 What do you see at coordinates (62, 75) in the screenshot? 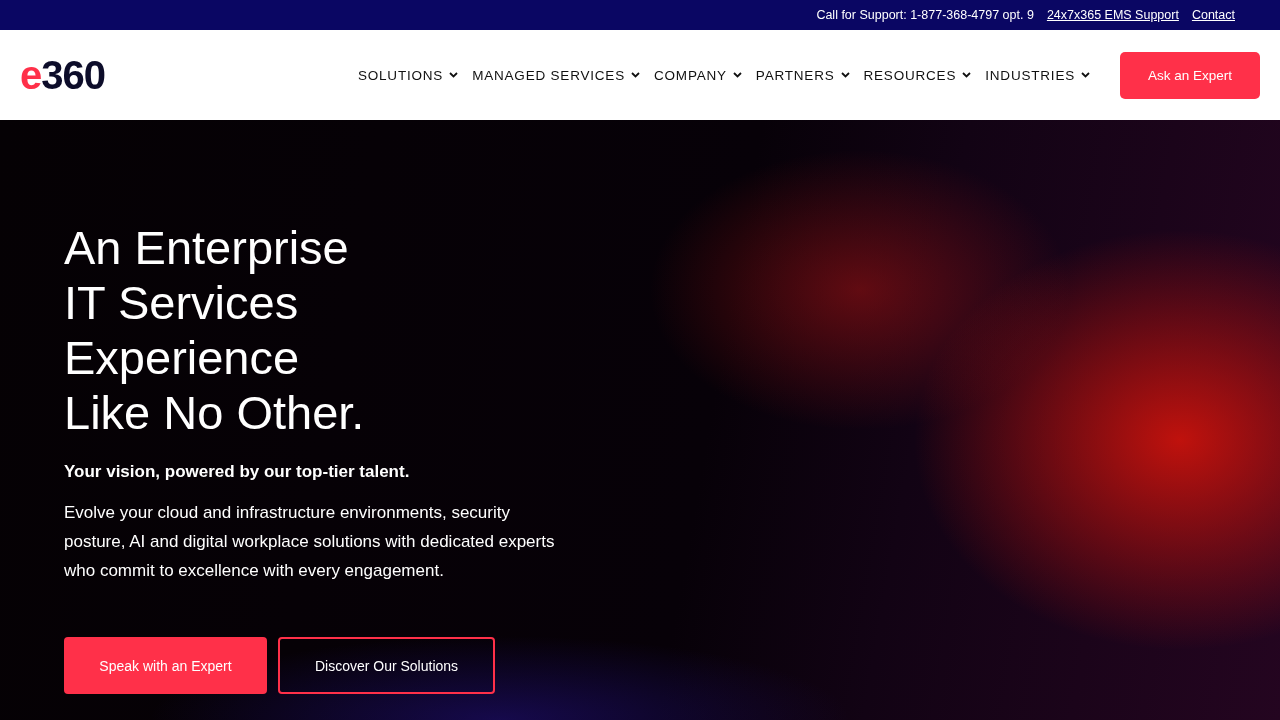
I see `logo: e360` at bounding box center [62, 75].